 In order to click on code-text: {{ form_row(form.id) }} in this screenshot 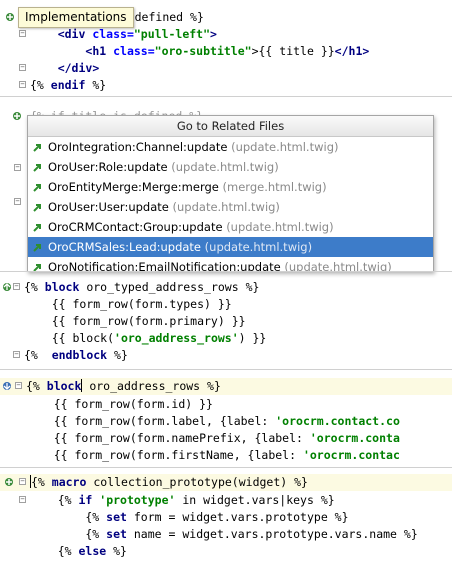, I will do `click(119, 404)`.